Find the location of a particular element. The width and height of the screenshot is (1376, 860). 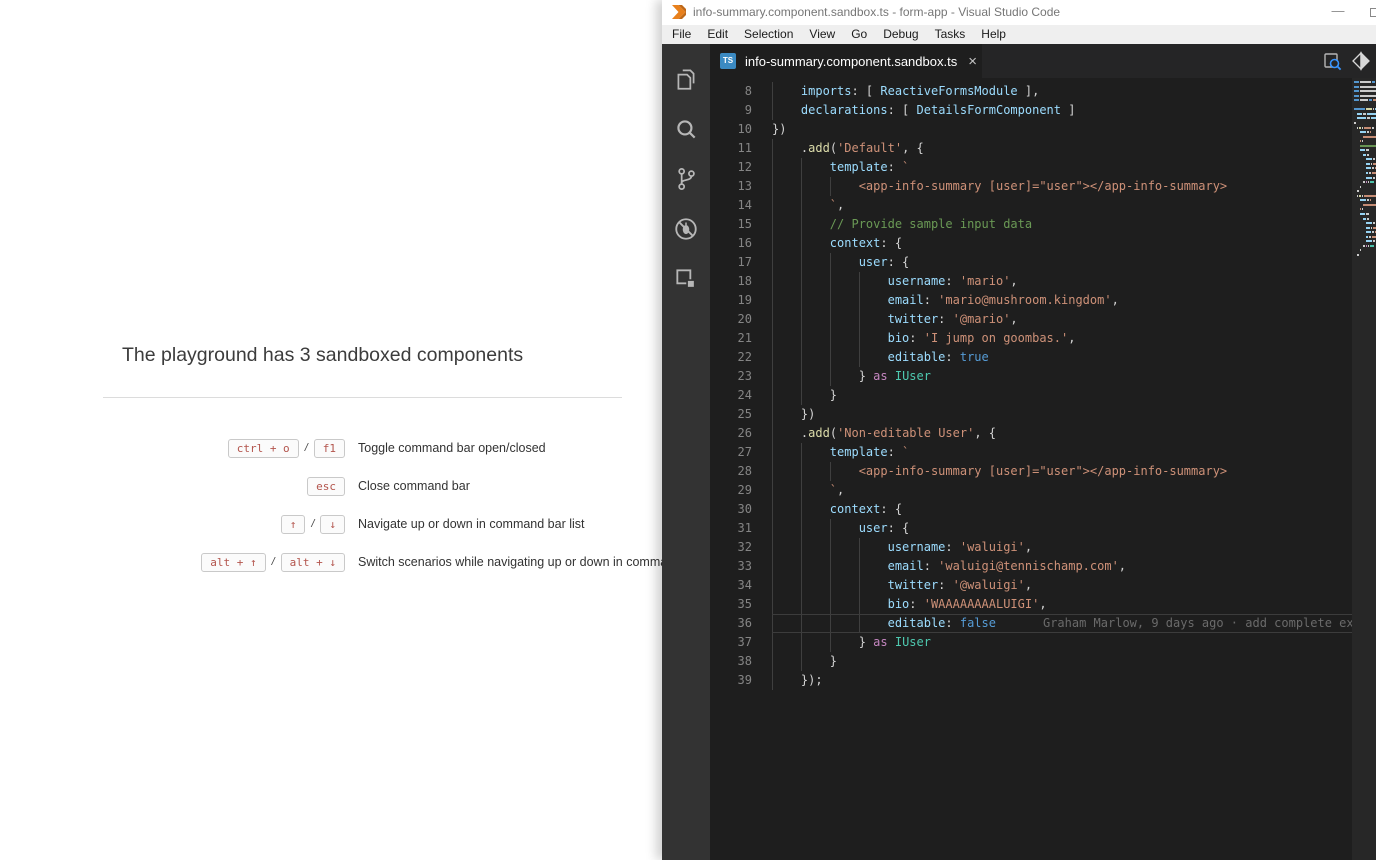

typescript-file-icon: TS is located at coordinates (728, 61).